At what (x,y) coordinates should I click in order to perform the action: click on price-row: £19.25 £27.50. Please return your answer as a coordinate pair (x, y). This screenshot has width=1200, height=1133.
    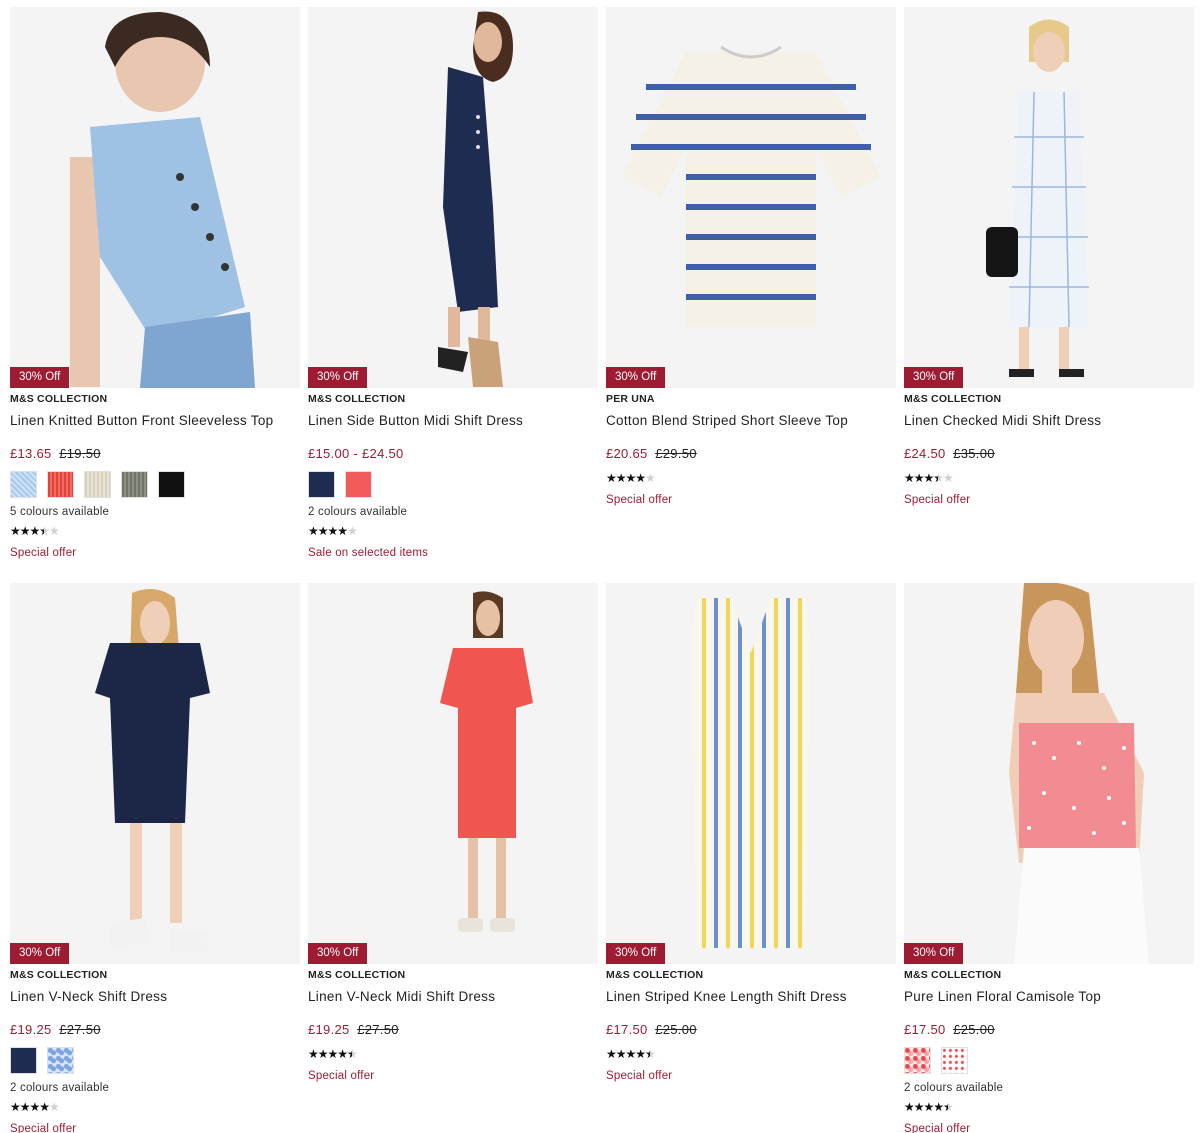
    Looking at the image, I should click on (453, 1030).